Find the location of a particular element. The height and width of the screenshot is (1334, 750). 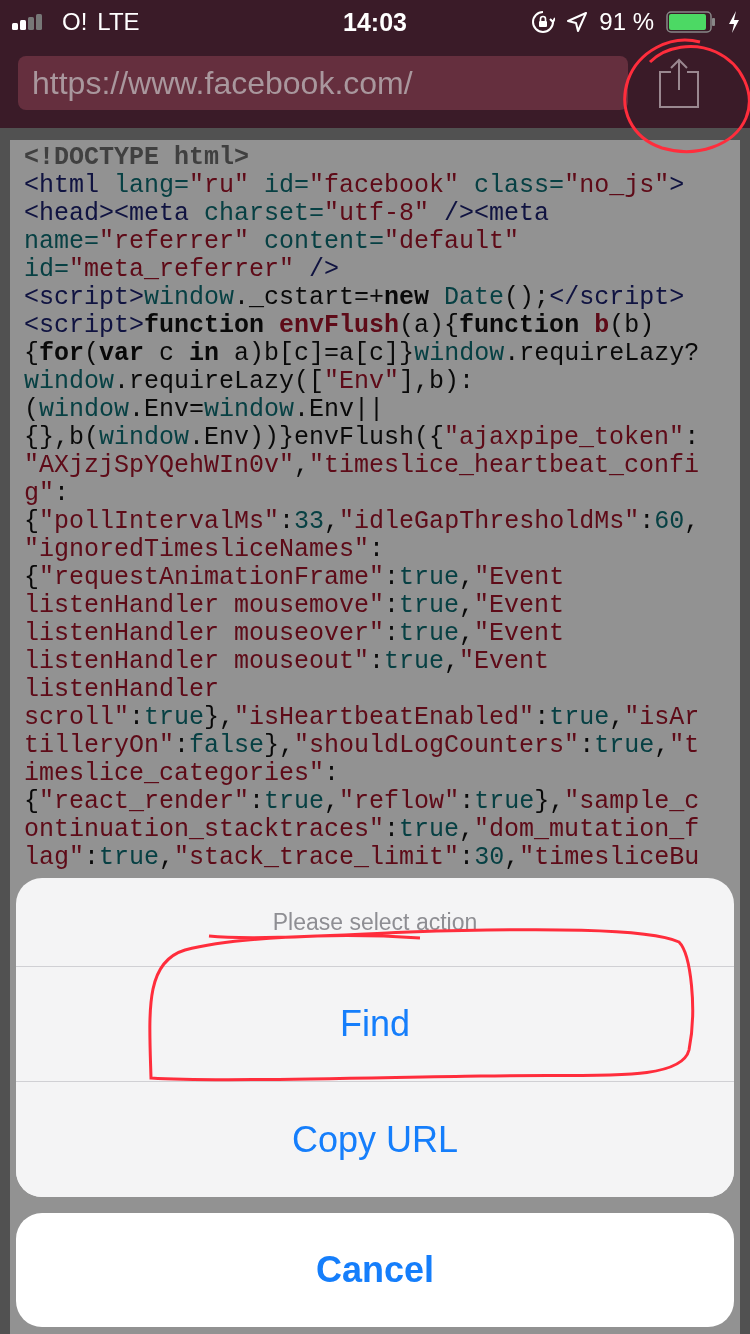

code-line: <script>function envFlush(a){function b(b) is located at coordinates (339, 326).